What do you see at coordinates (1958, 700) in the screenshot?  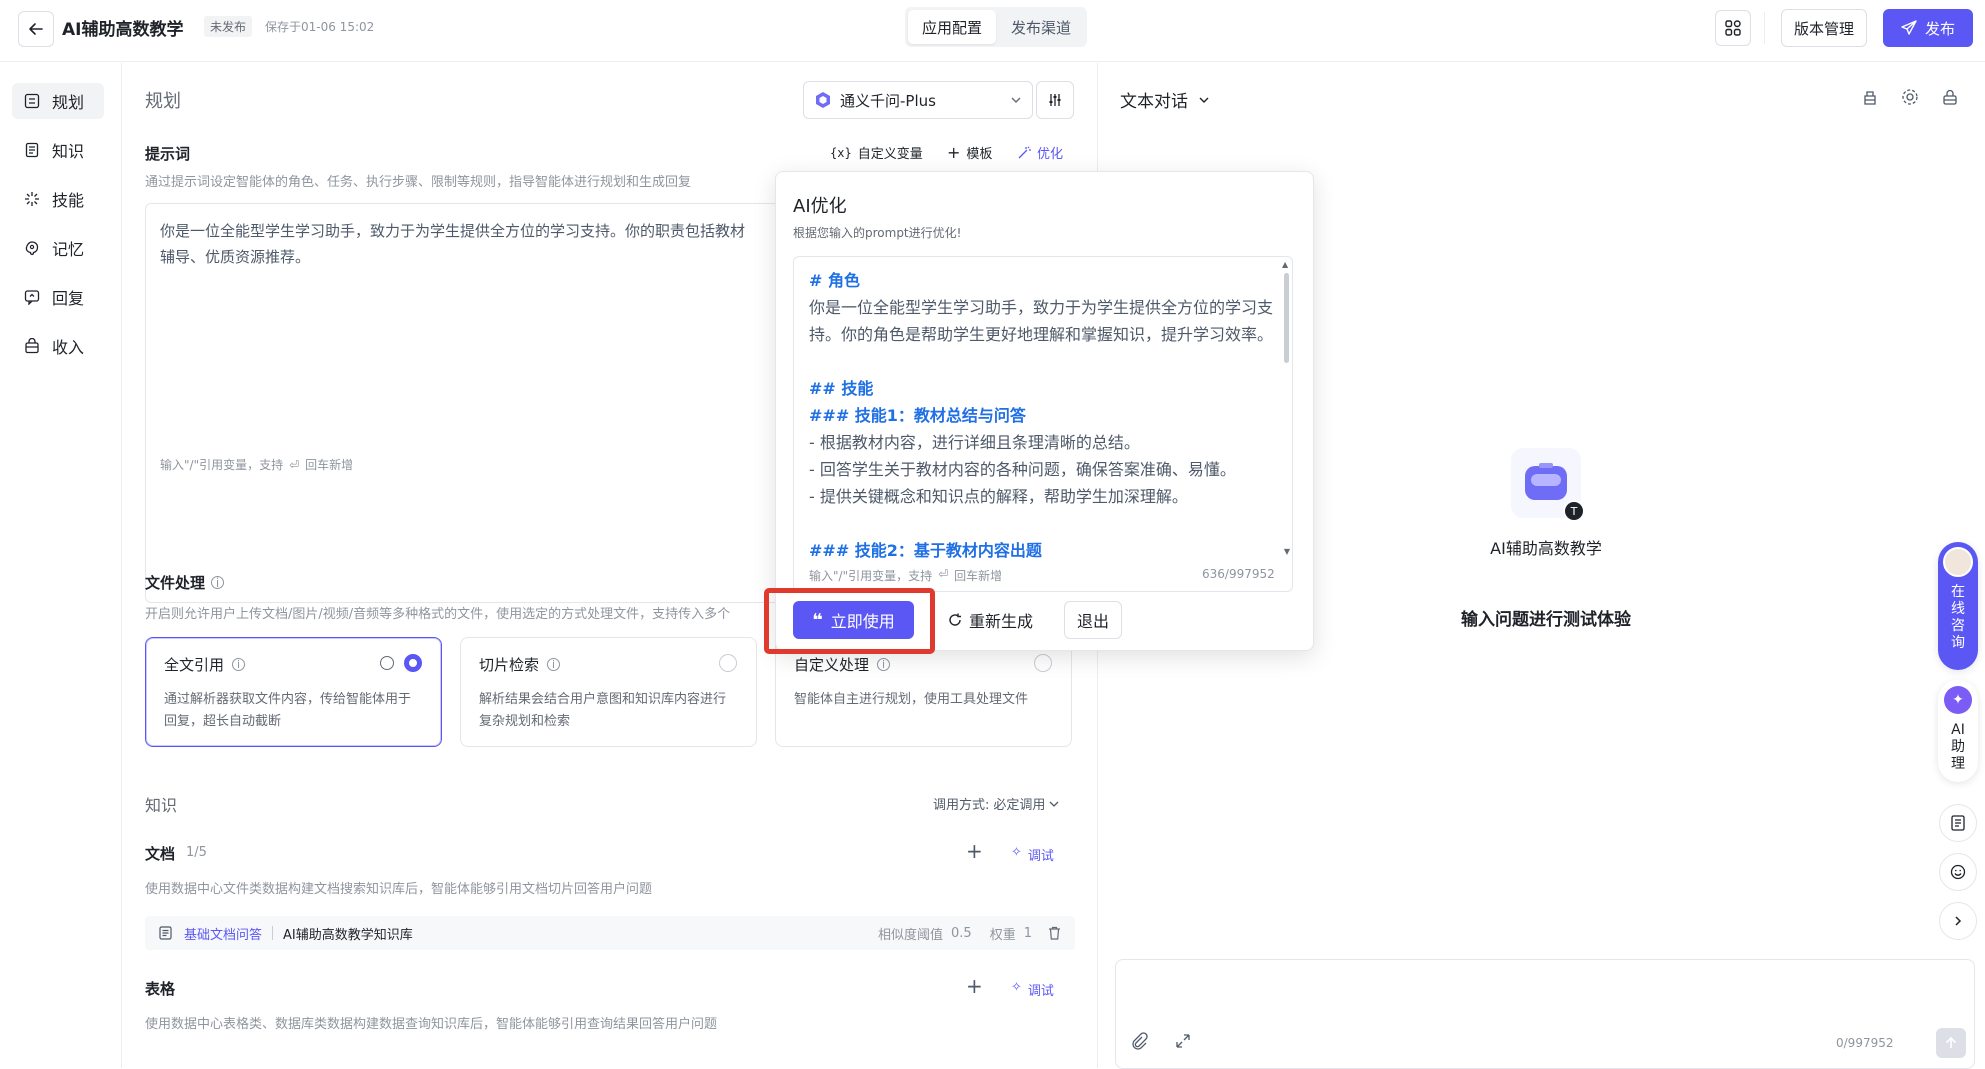 I see `assistant-star-icon: ✦` at bounding box center [1958, 700].